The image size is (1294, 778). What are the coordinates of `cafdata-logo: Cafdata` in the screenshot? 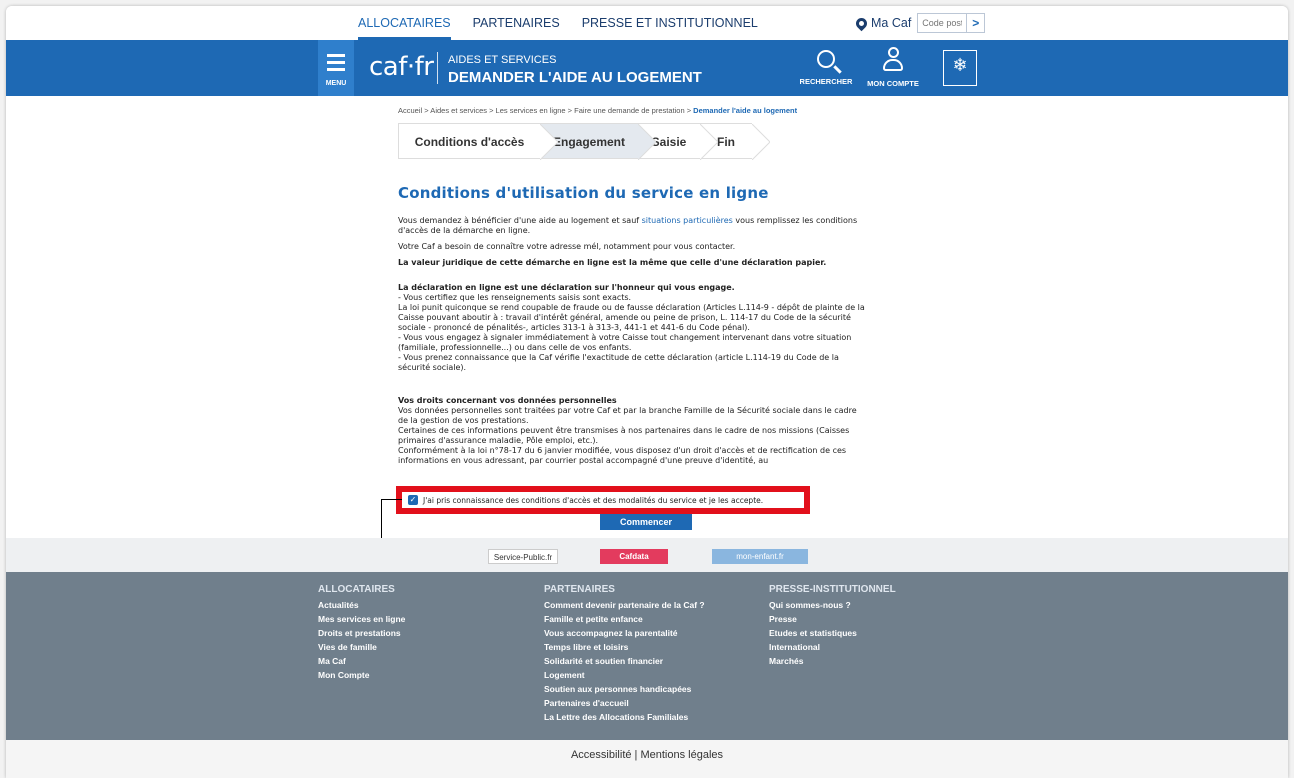 It's located at (634, 556).